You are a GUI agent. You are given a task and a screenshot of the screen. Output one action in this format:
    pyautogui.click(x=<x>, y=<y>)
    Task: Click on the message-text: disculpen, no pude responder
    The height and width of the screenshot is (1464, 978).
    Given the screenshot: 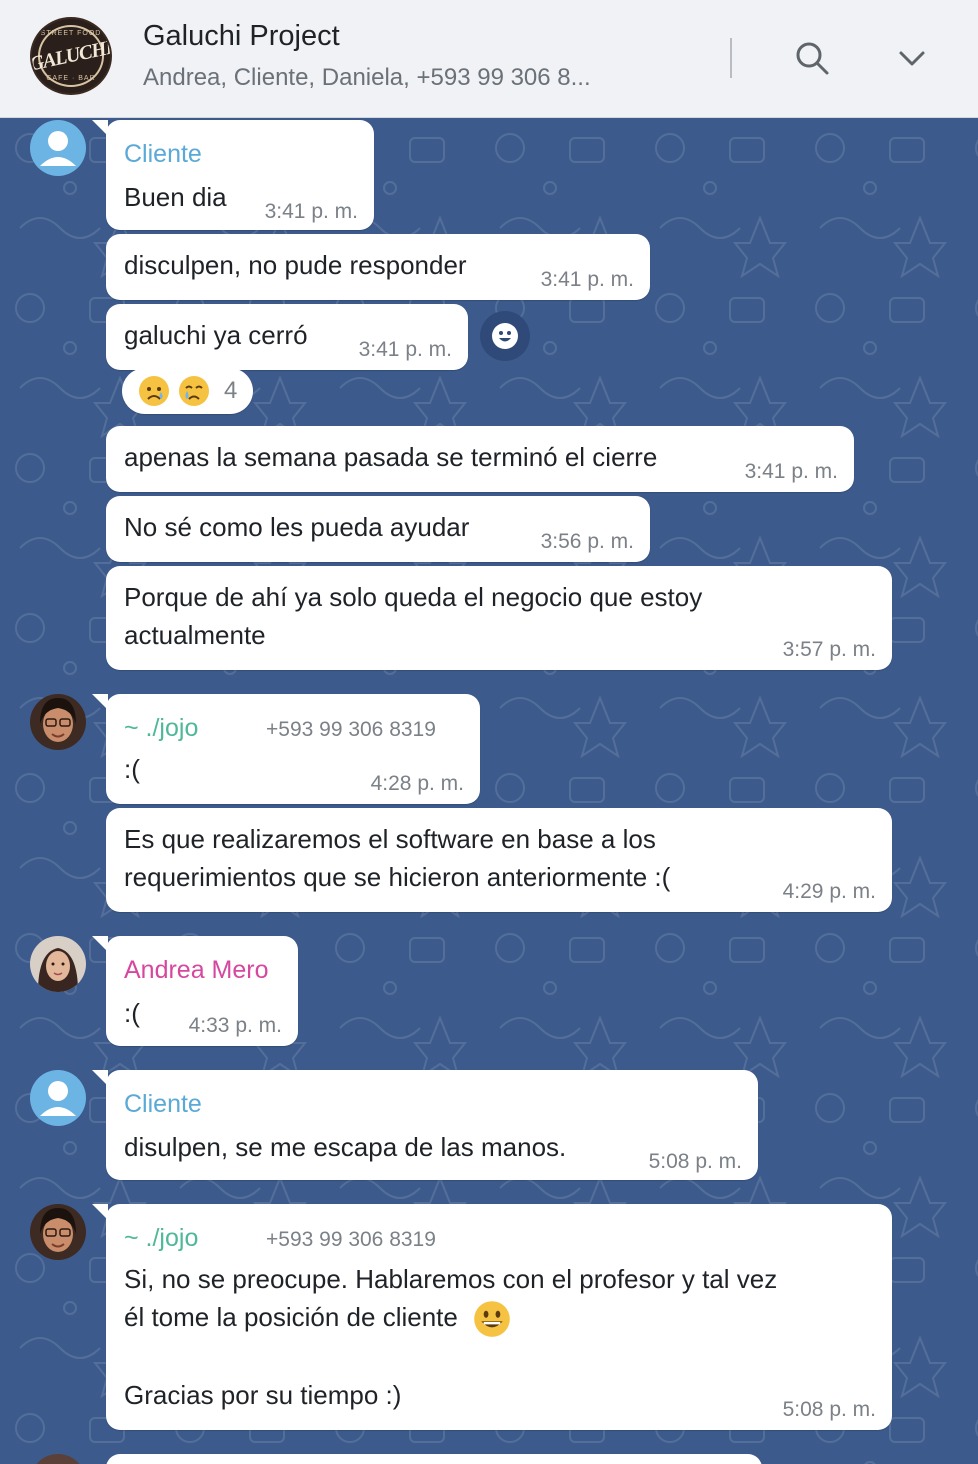 What is the action you would take?
    pyautogui.click(x=295, y=265)
    